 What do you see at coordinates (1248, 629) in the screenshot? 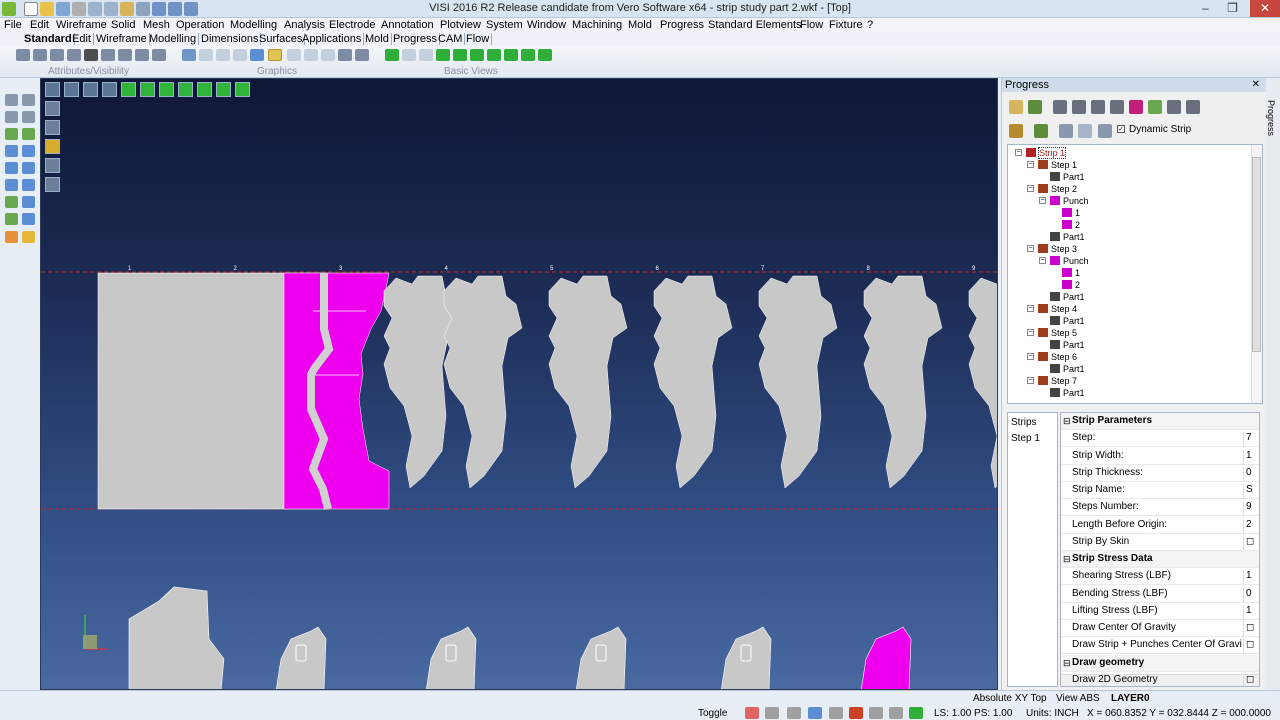
I see `property-value: ◻` at bounding box center [1248, 629].